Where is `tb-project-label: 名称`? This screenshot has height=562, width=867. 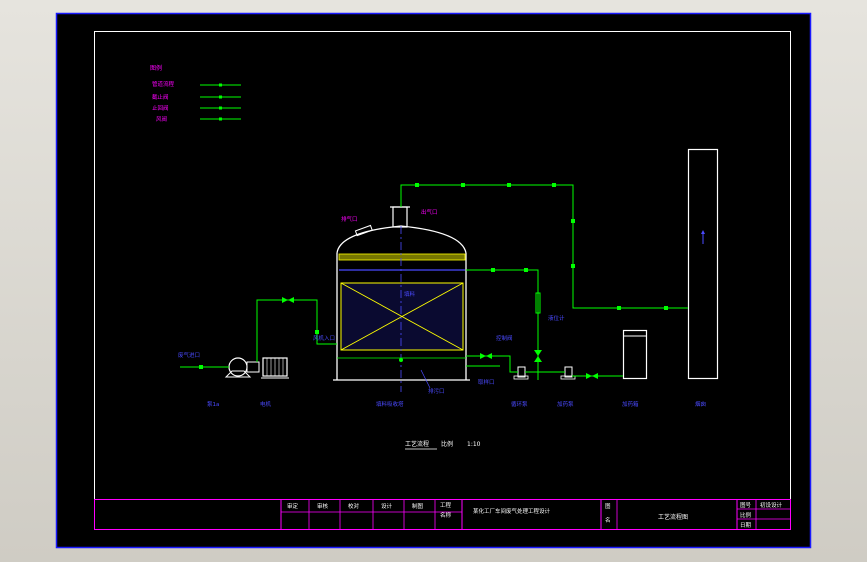
tb-project-label: 名称 is located at coordinates (446, 515).